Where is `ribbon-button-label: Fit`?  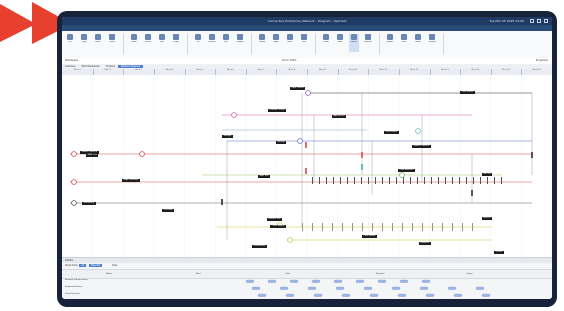 ribbon-button-label: Fit is located at coordinates (198, 42).